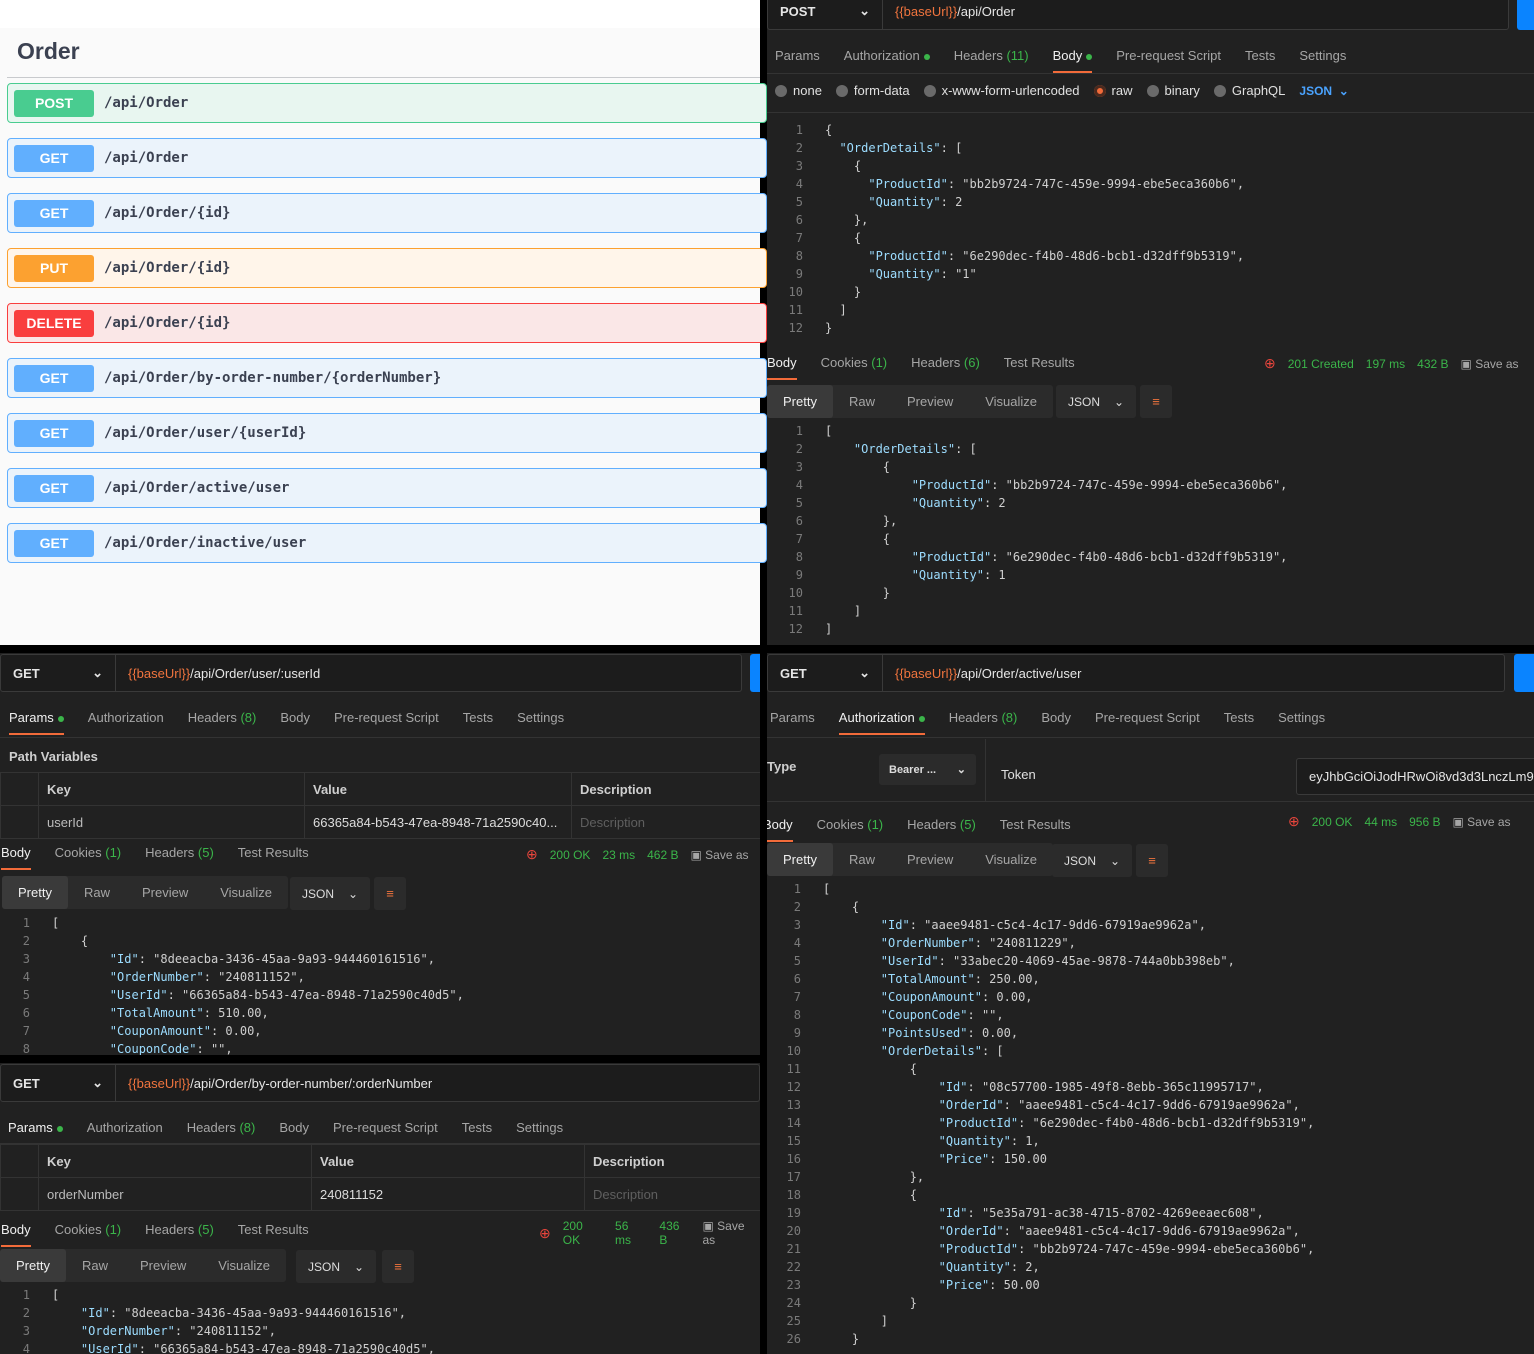 The image size is (1534, 1354). Describe the element at coordinates (218, 673) in the screenshot. I see `url-input: {{baseUrl}}/api/Order/user/:userId` at that location.